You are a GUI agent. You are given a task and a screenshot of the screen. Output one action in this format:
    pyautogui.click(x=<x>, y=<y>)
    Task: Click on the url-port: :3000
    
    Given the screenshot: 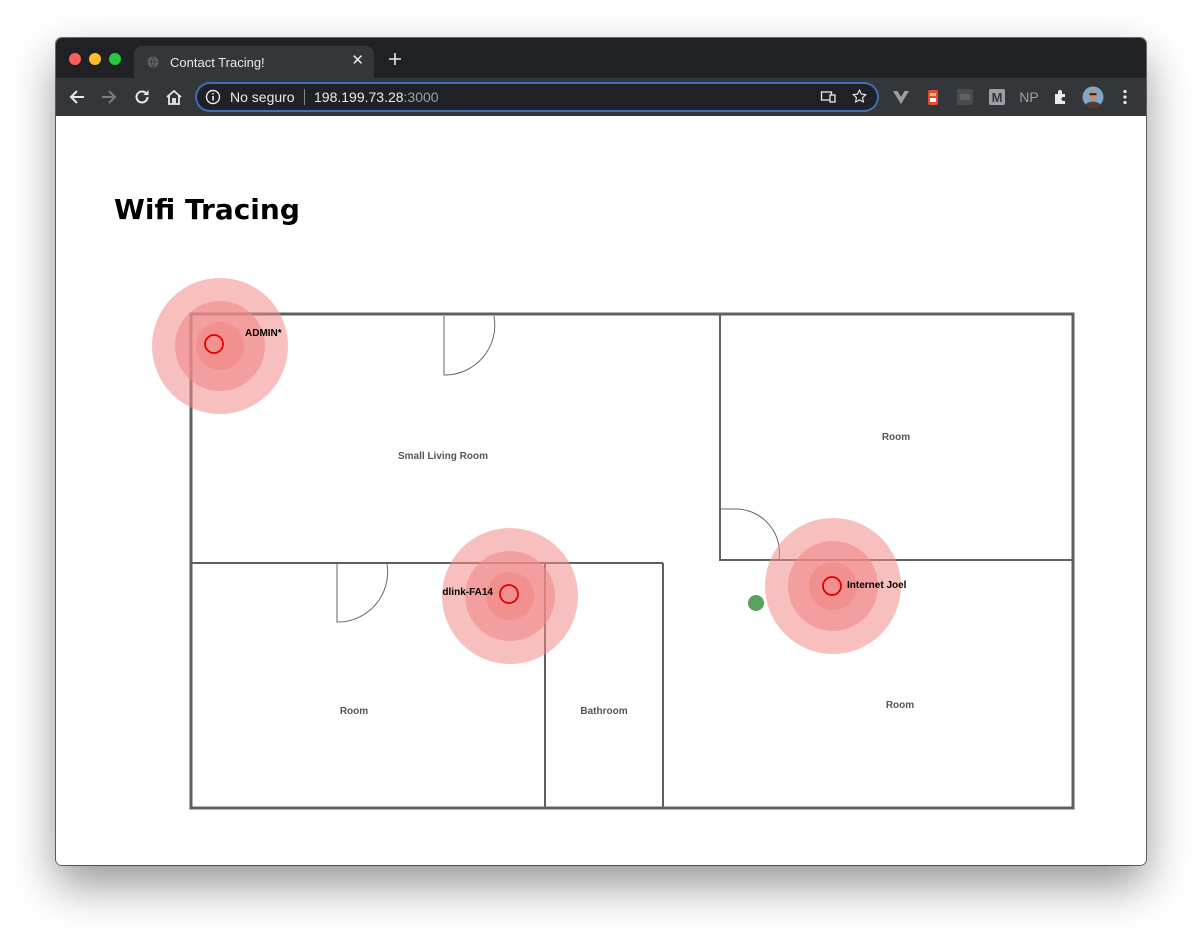 What is the action you would take?
    pyautogui.click(x=421, y=97)
    